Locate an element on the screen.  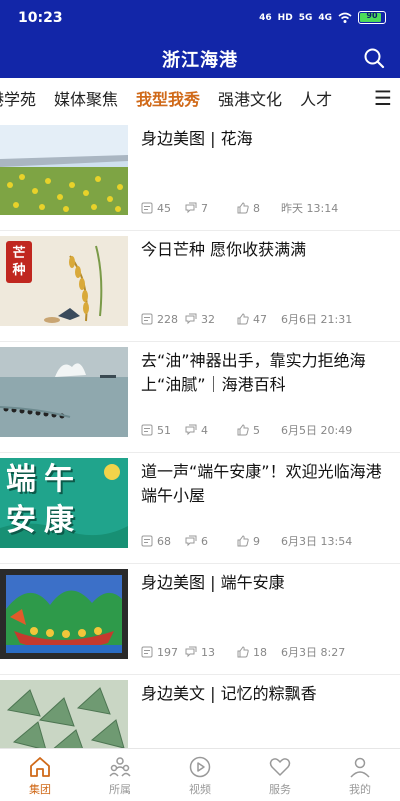
article-meta: 197 13 18 6月3日 8:27 is located at coordinates (243, 652).